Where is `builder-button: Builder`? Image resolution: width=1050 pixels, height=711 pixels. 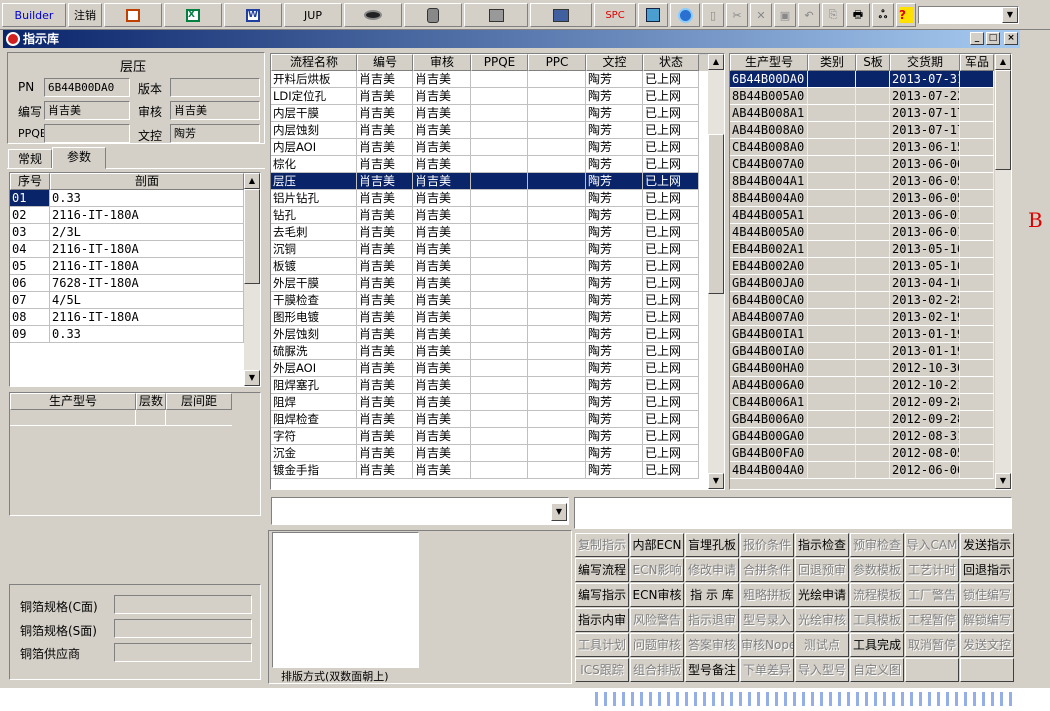
builder-button: Builder is located at coordinates (34, 15).